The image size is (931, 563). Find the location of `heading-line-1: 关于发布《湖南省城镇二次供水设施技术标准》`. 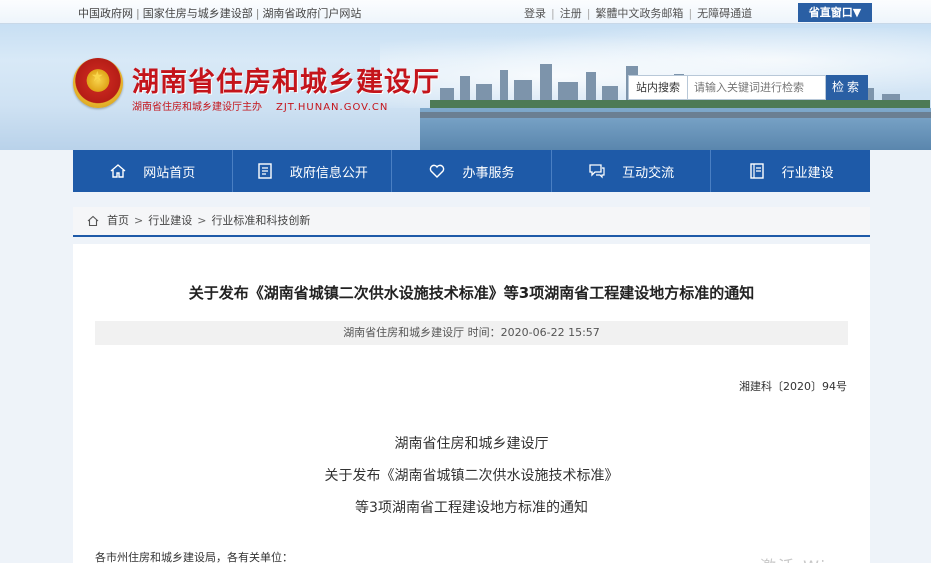

heading-line-1: 关于发布《湖南省城镇二次供水设施技术标准》 is located at coordinates (471, 476).